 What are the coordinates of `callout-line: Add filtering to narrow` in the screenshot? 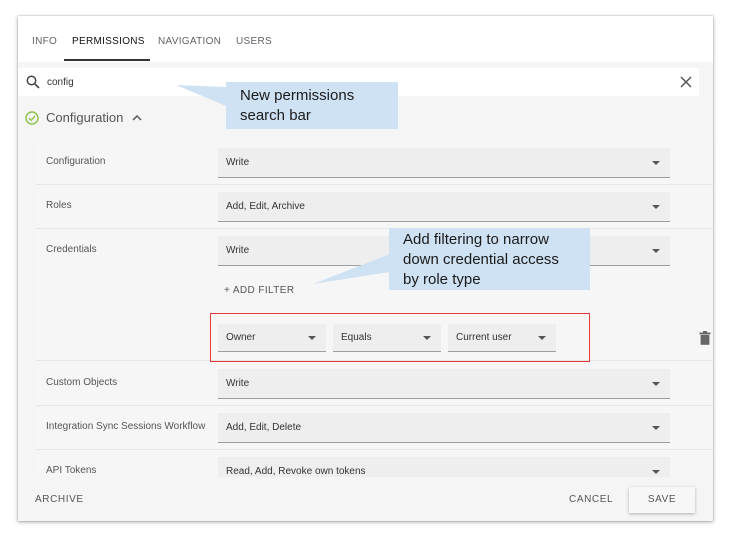 It's located at (476, 239).